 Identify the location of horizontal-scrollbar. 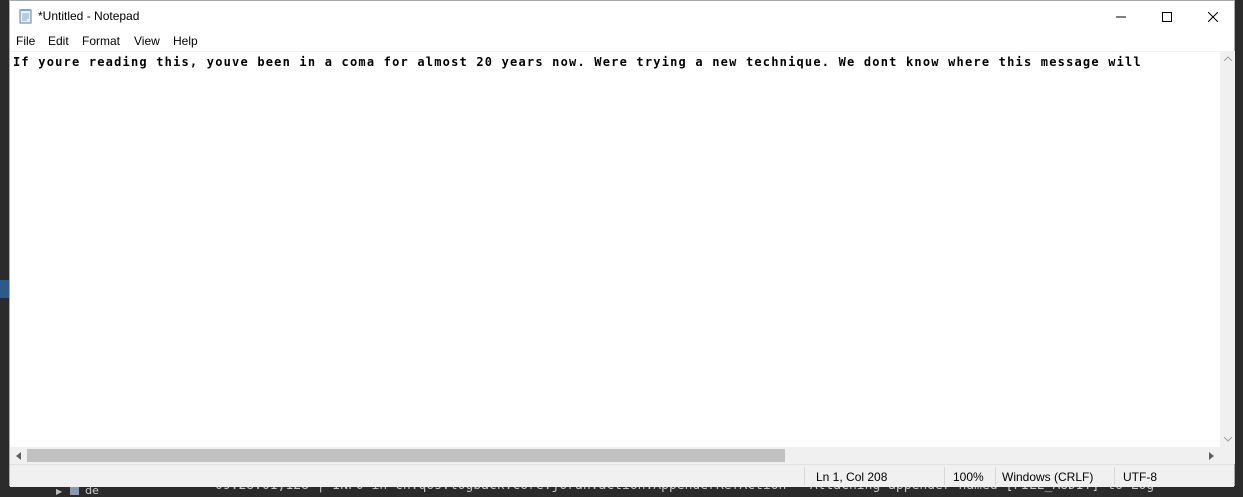
(615, 455).